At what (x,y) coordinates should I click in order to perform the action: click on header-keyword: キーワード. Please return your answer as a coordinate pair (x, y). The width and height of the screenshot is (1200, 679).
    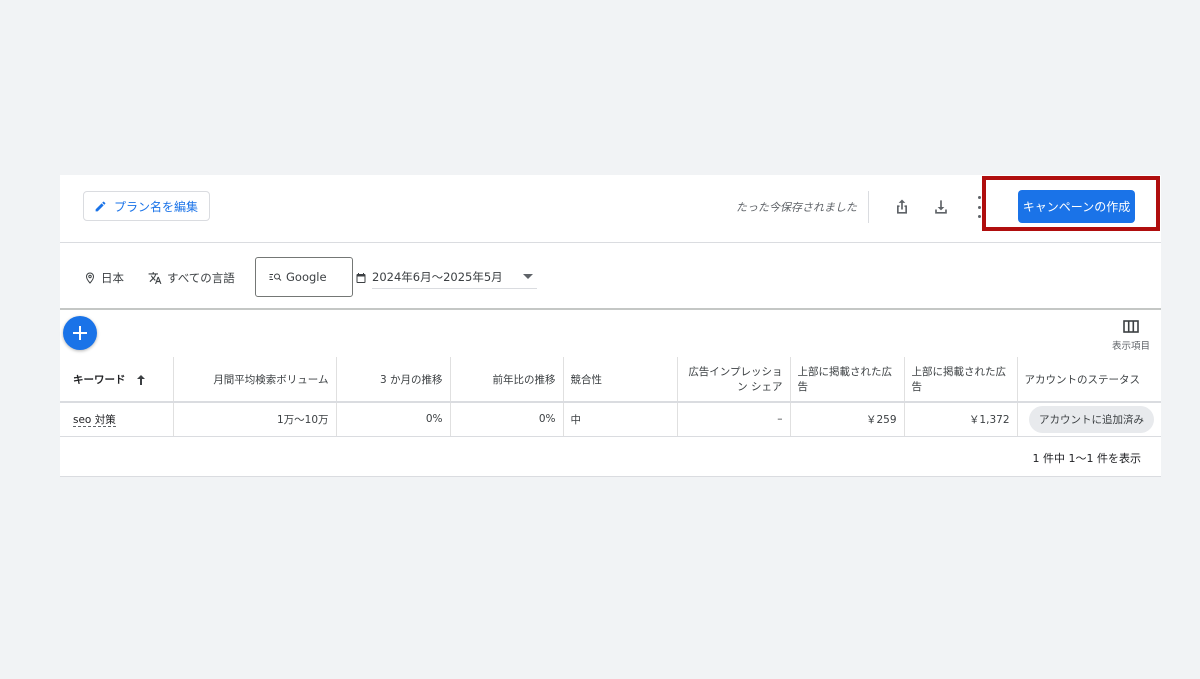
    Looking at the image, I should click on (117, 380).